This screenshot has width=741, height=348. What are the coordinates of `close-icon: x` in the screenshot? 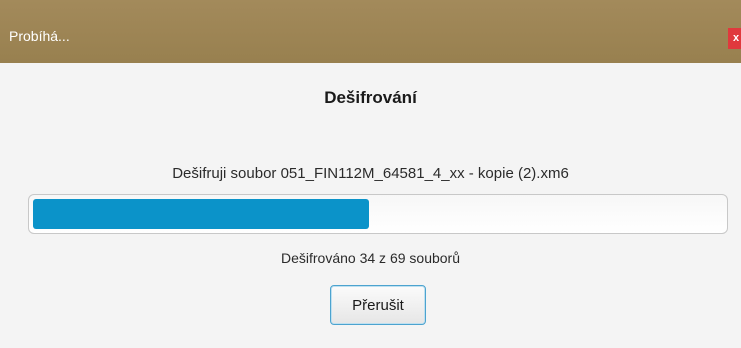 It's located at (736, 38).